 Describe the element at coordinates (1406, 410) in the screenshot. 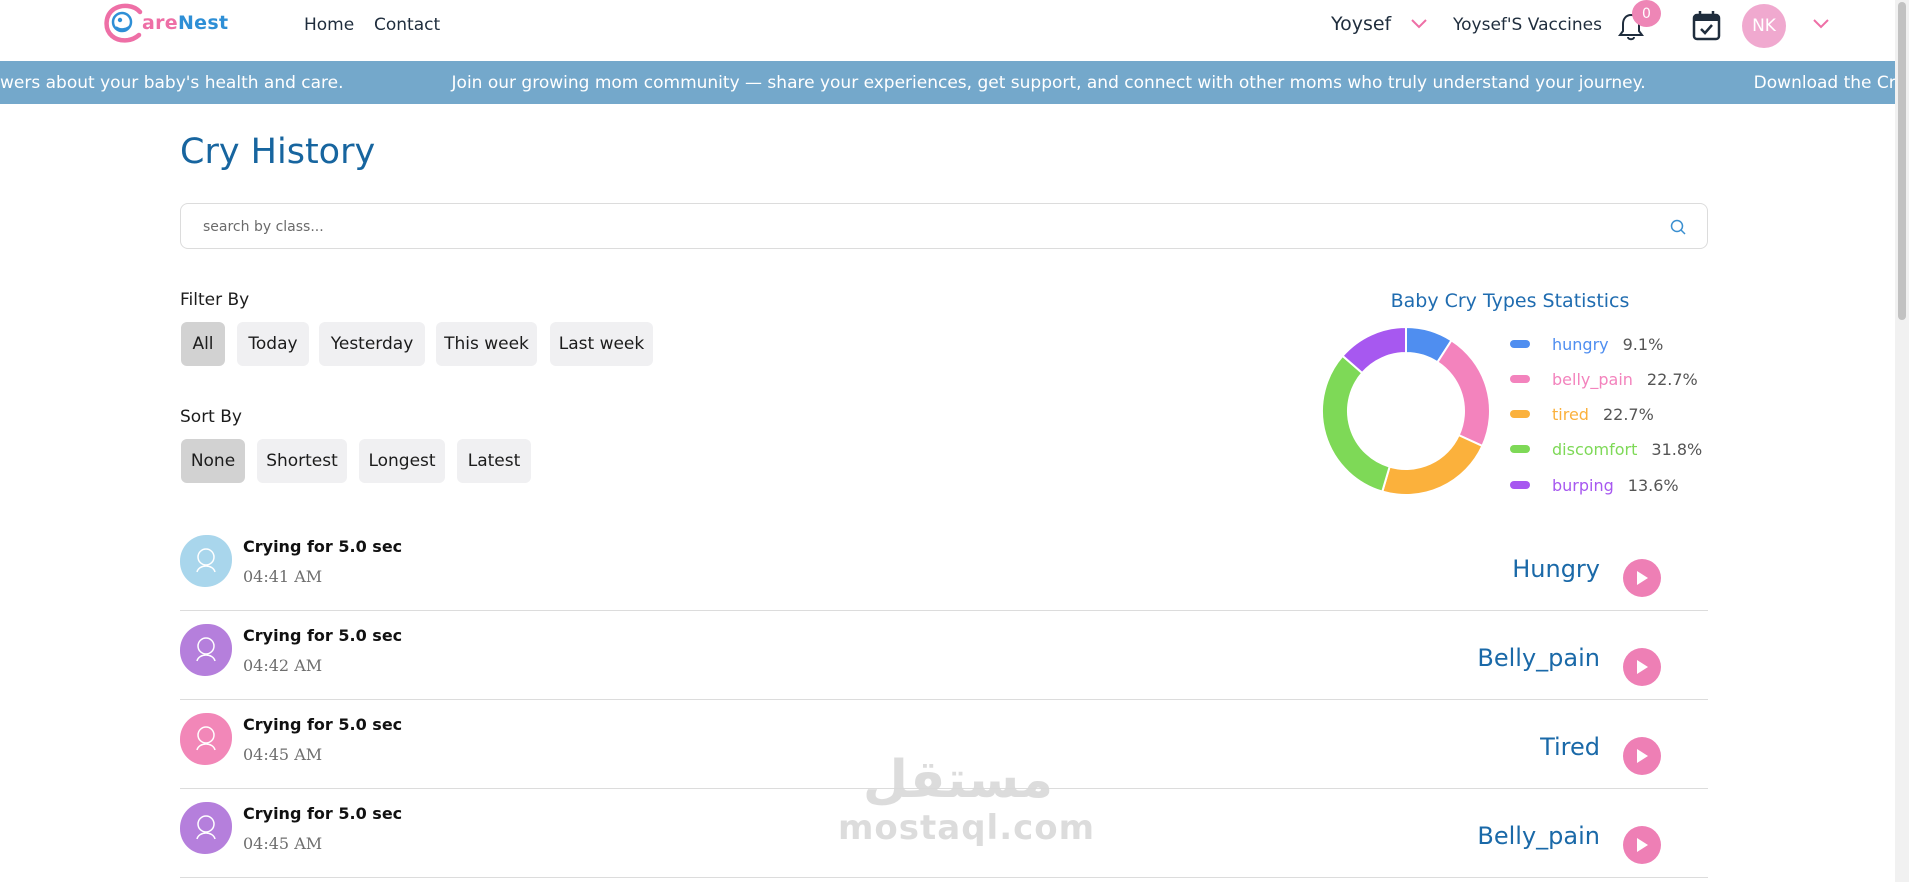

I see `cry-types-donut-chart` at that location.